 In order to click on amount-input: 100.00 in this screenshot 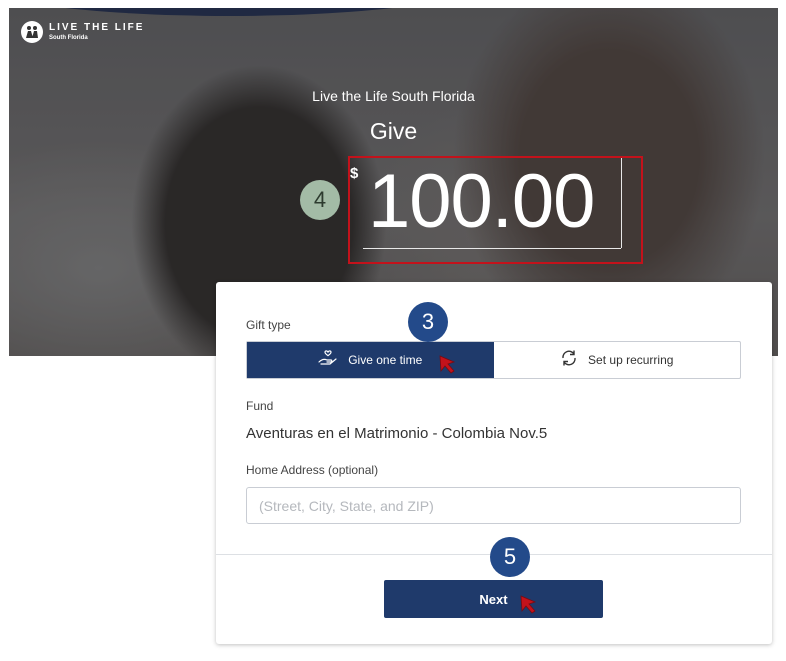, I will do `click(481, 202)`.